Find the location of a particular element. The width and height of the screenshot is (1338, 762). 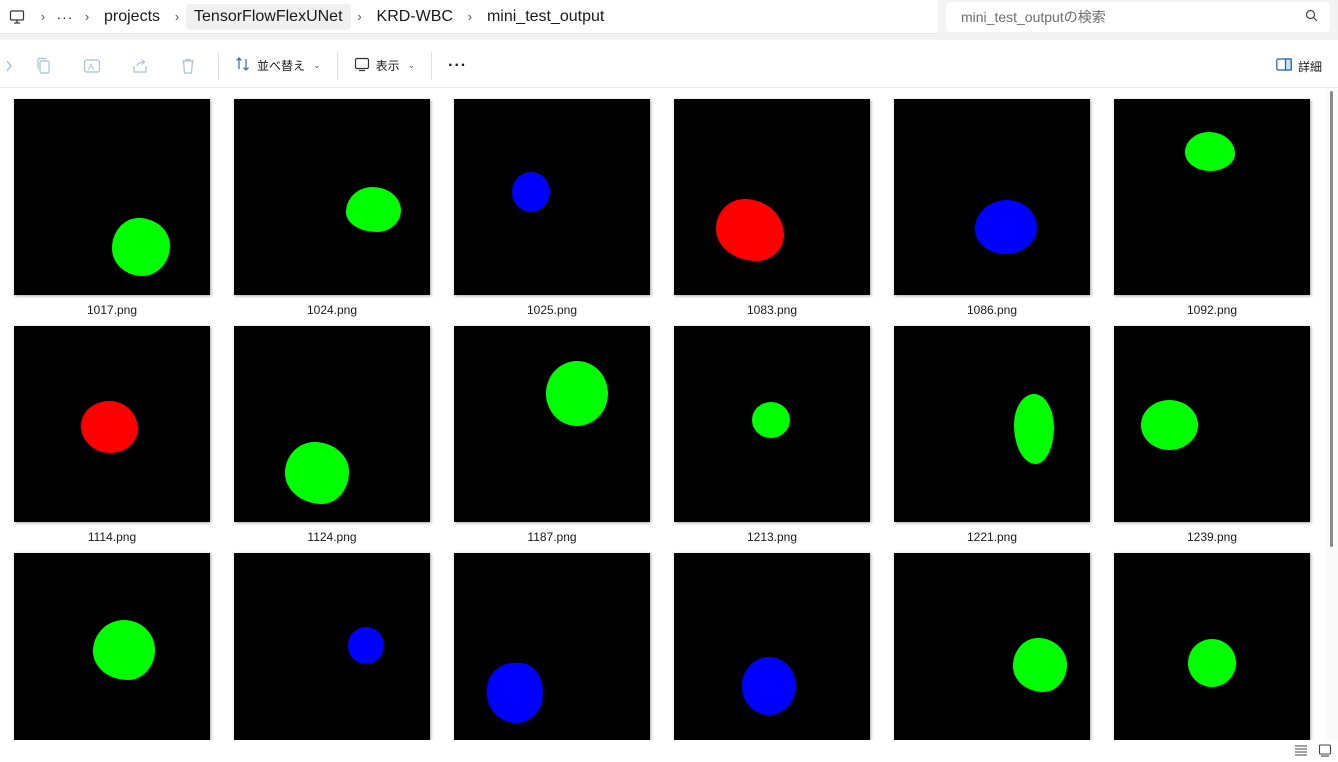

this-pc-icon is located at coordinates (17, 17).